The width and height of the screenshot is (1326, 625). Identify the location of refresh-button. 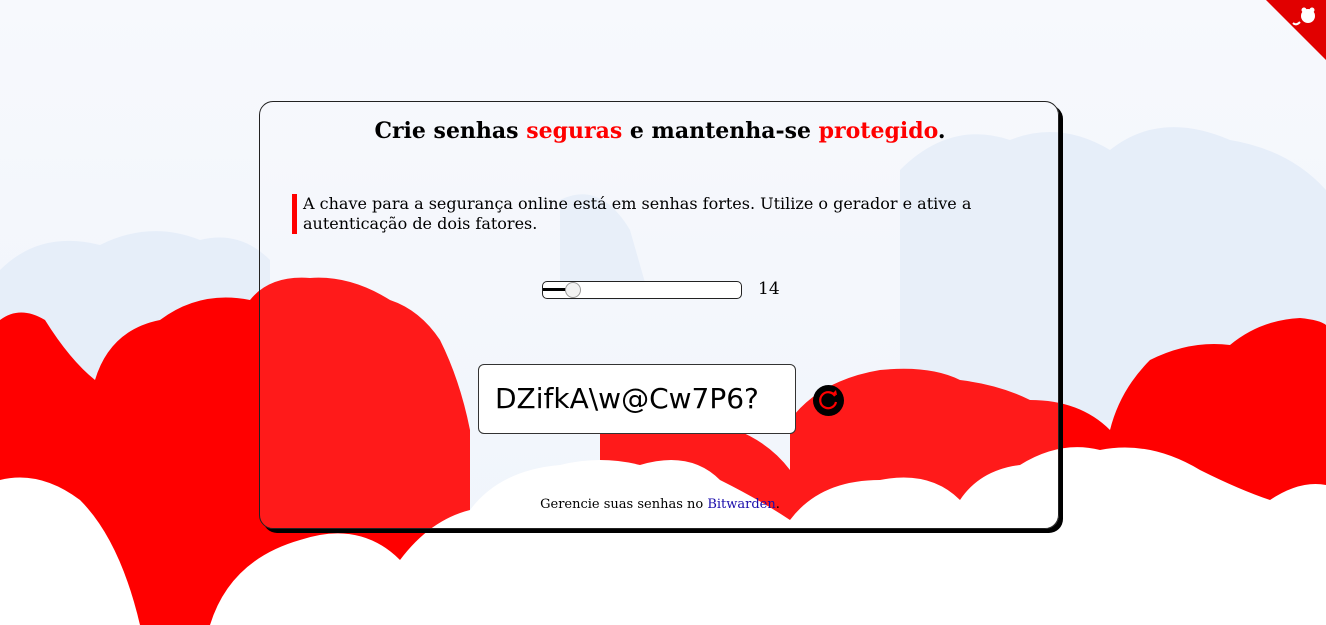
(828, 400).